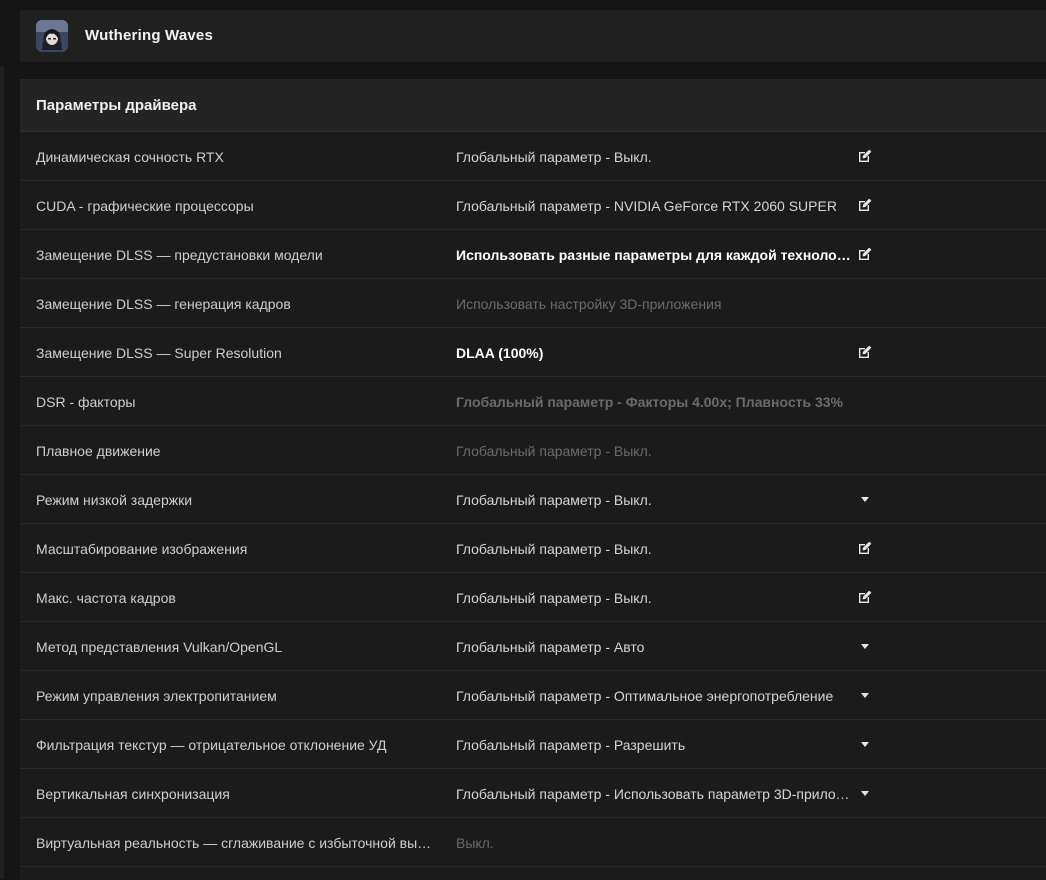 Image resolution: width=1046 pixels, height=880 pixels. I want to click on left-strip, so click(10, 440).